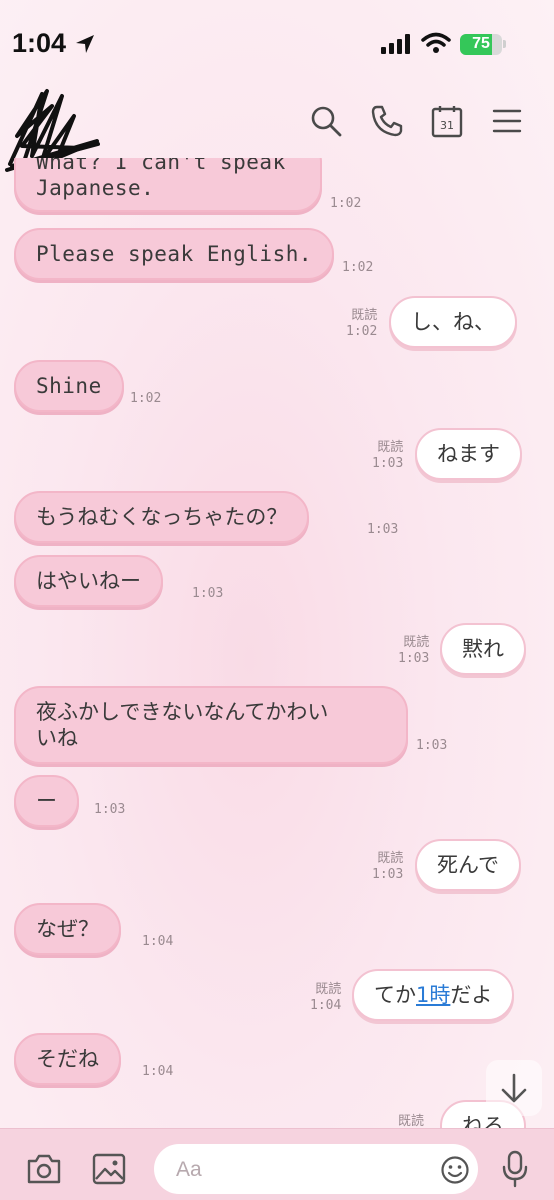 This screenshot has height=1200, width=554. What do you see at coordinates (447, 125) in the screenshot?
I see `calendar-day-label: 31` at bounding box center [447, 125].